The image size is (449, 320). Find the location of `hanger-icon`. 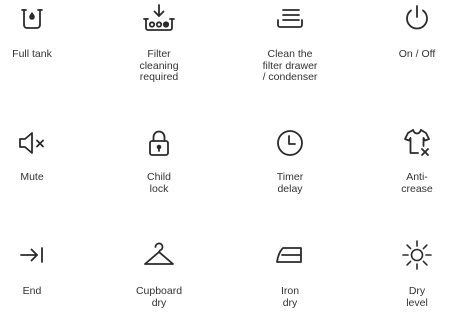

hanger-icon is located at coordinates (159, 255).